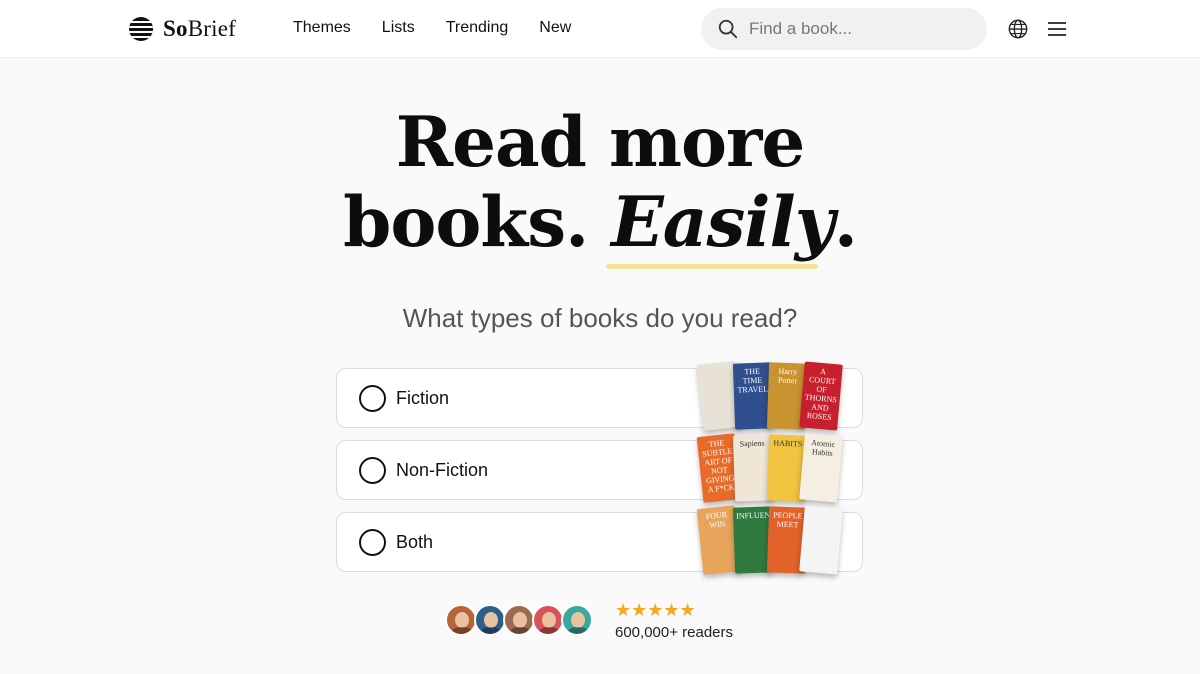 This screenshot has height=674, width=1200. Describe the element at coordinates (372, 470) in the screenshot. I see `radio-non-fiction` at that location.